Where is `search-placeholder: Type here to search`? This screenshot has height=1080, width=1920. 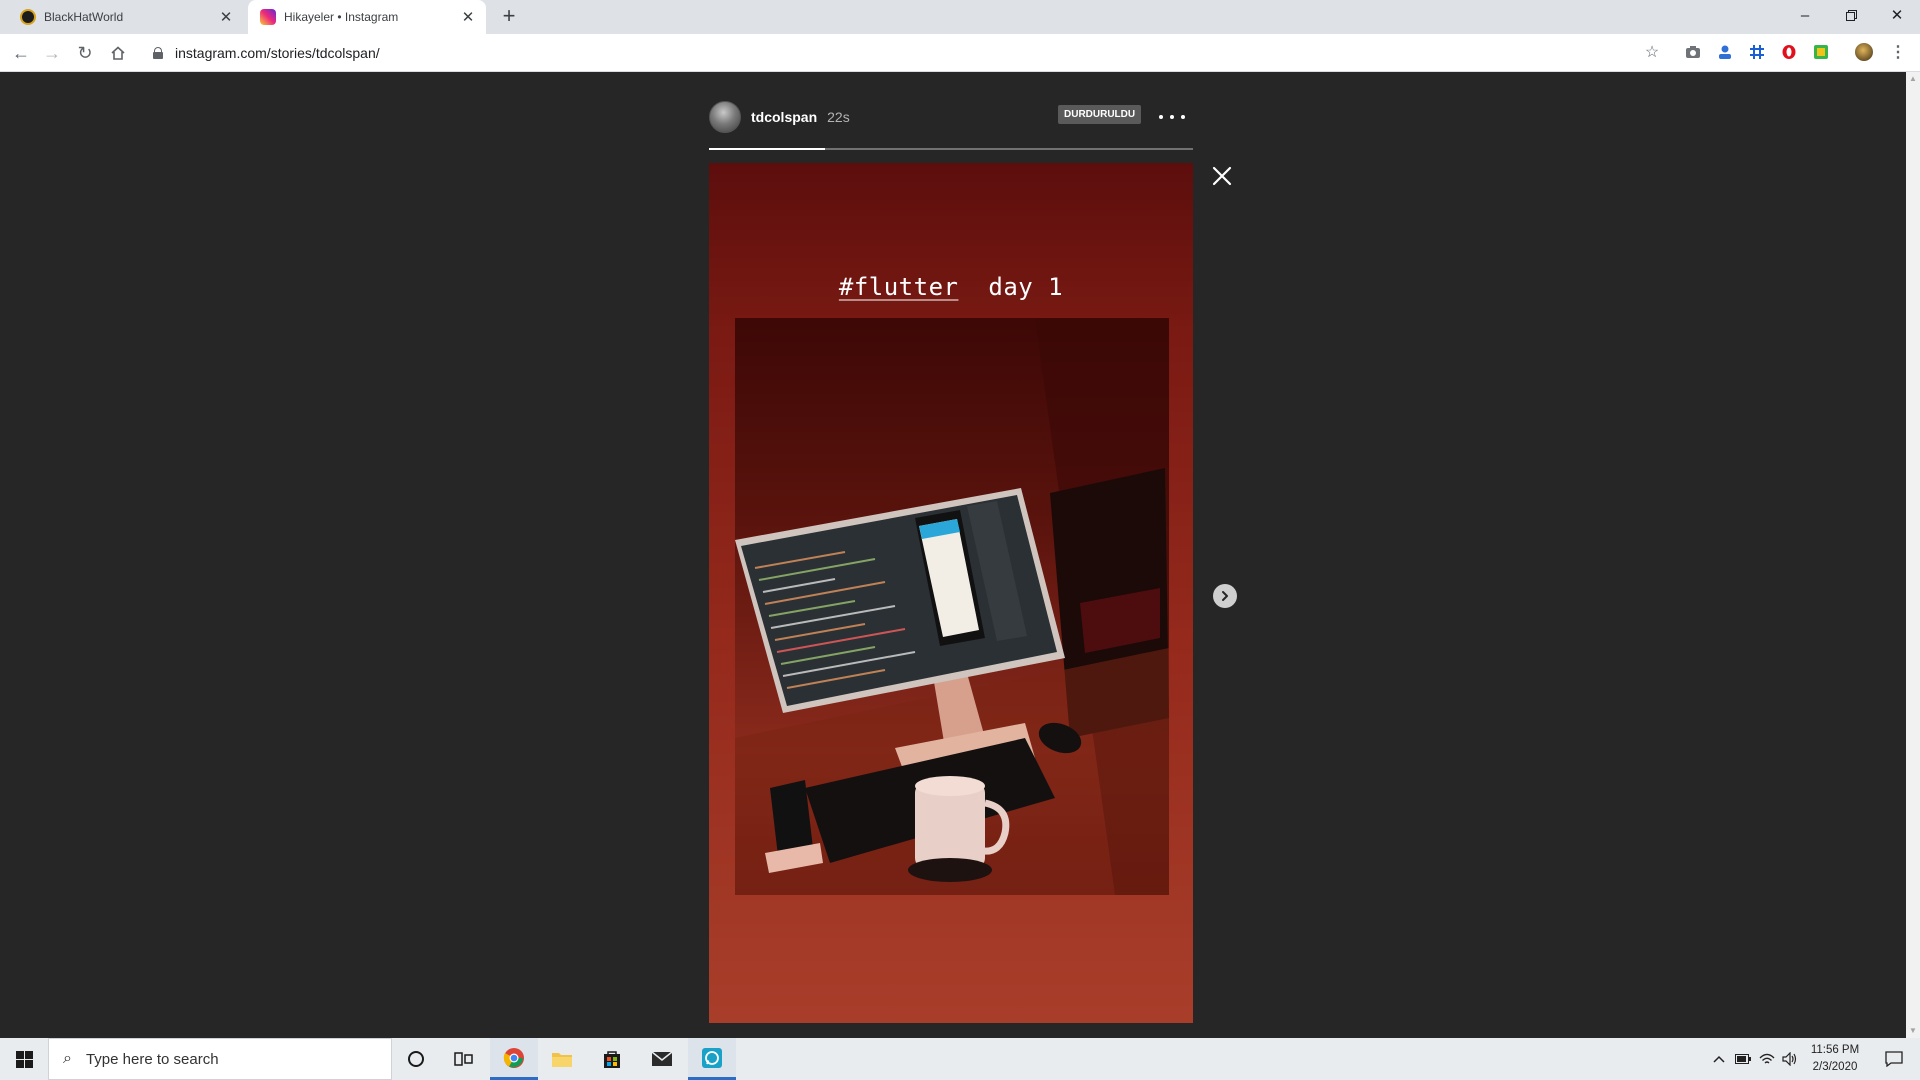
search-placeholder: Type here to search is located at coordinates (152, 1059).